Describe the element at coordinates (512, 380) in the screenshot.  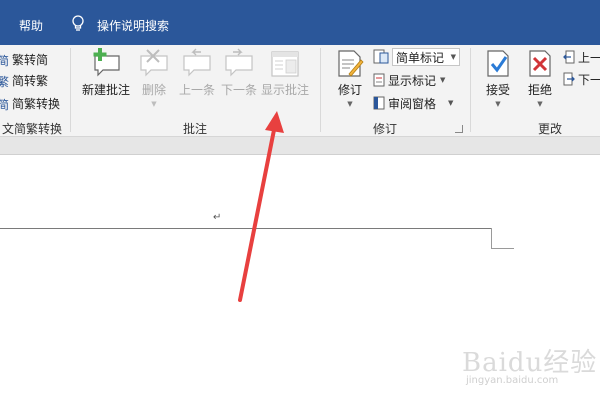
I see `watermark-url: jingyan.baidu.com` at that location.